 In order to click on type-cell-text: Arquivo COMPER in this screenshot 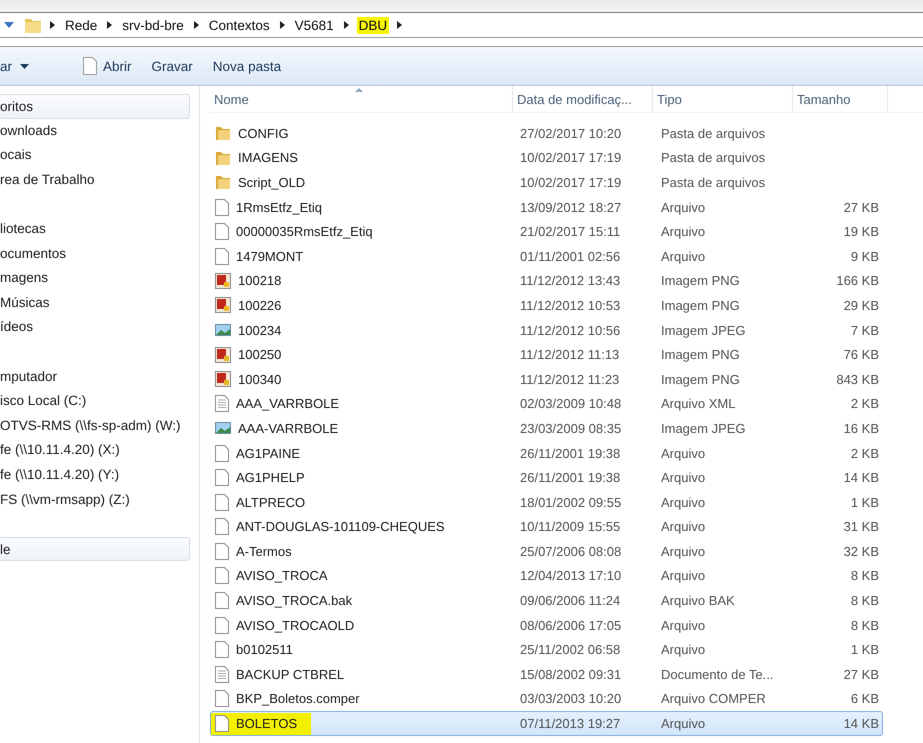, I will do `click(713, 698)`.